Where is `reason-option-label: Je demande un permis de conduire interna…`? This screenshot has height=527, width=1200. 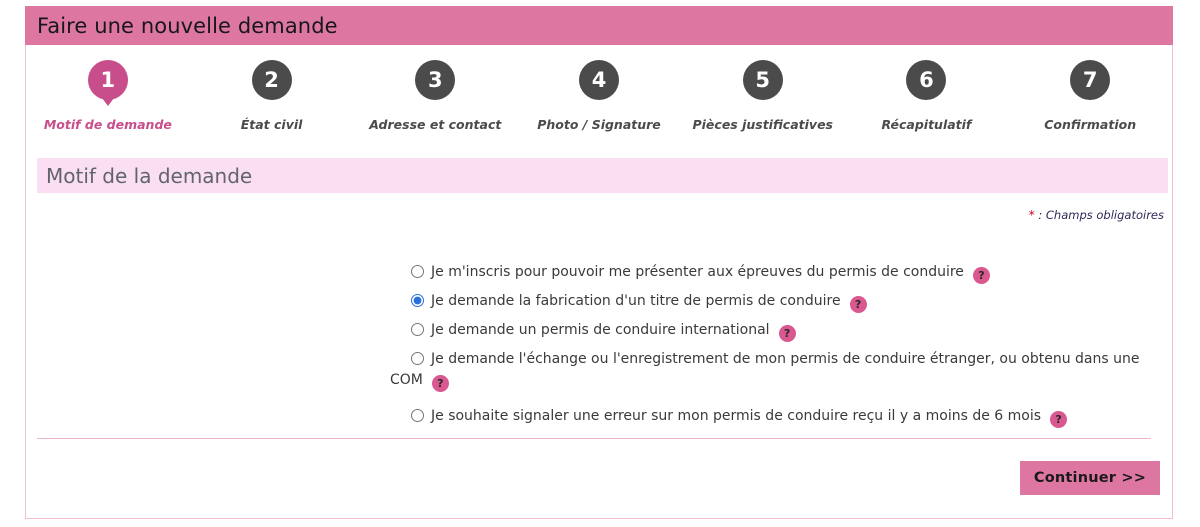 reason-option-label: Je demande un permis de conduire interna… is located at coordinates (600, 330).